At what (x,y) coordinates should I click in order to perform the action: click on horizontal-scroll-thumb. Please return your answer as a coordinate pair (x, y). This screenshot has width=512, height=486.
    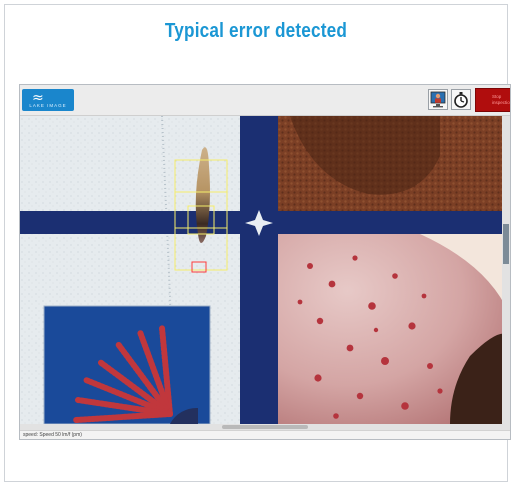
    Looking at the image, I should click on (265, 427).